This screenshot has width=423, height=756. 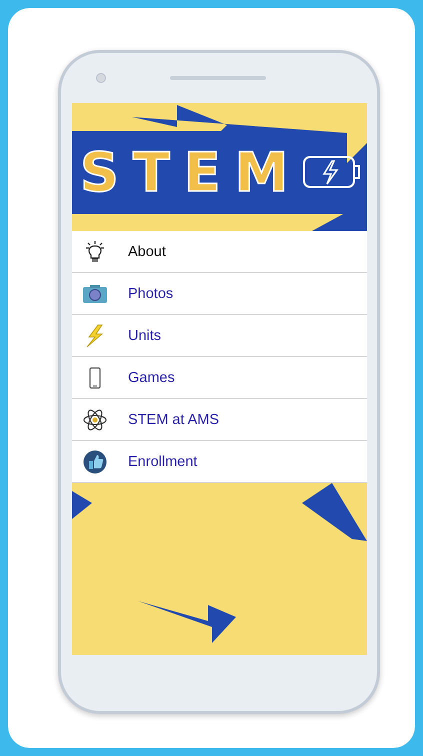 I want to click on menu-item: About, so click(x=219, y=252).